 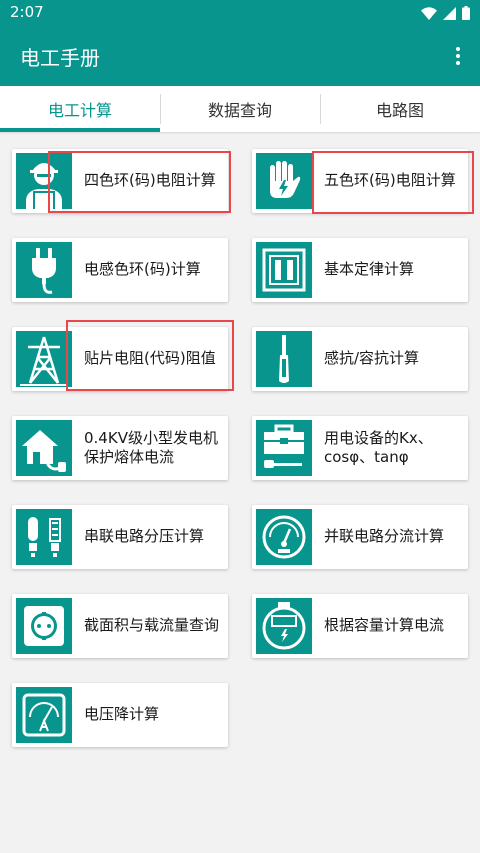 I want to click on card-label: 四色环(码)电阻计算, so click(x=150, y=180).